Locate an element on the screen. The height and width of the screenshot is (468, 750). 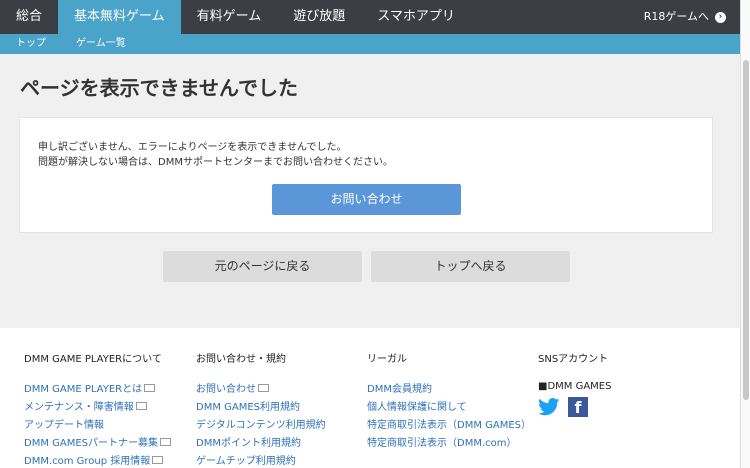
tab-general: 総合 is located at coordinates (29, 17).